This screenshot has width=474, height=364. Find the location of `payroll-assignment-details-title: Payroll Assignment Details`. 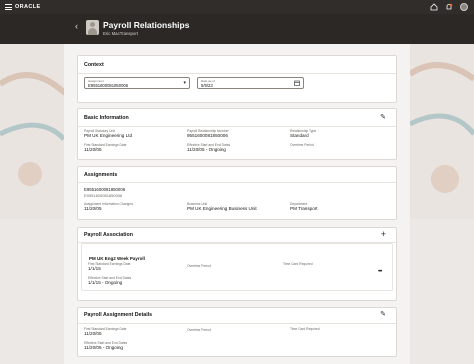

payroll-assignment-details-title: Payroll Assignment Details is located at coordinates (118, 315).